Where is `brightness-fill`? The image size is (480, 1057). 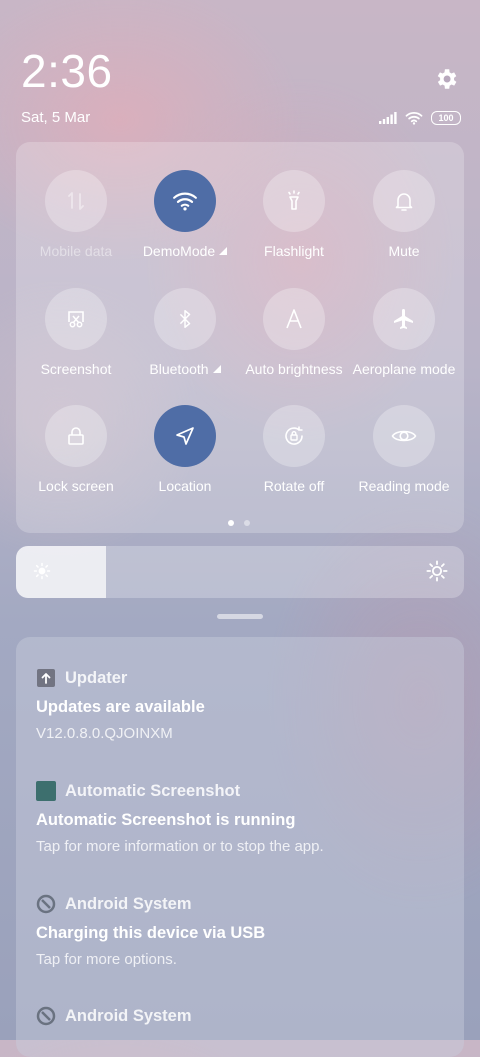 brightness-fill is located at coordinates (61, 572).